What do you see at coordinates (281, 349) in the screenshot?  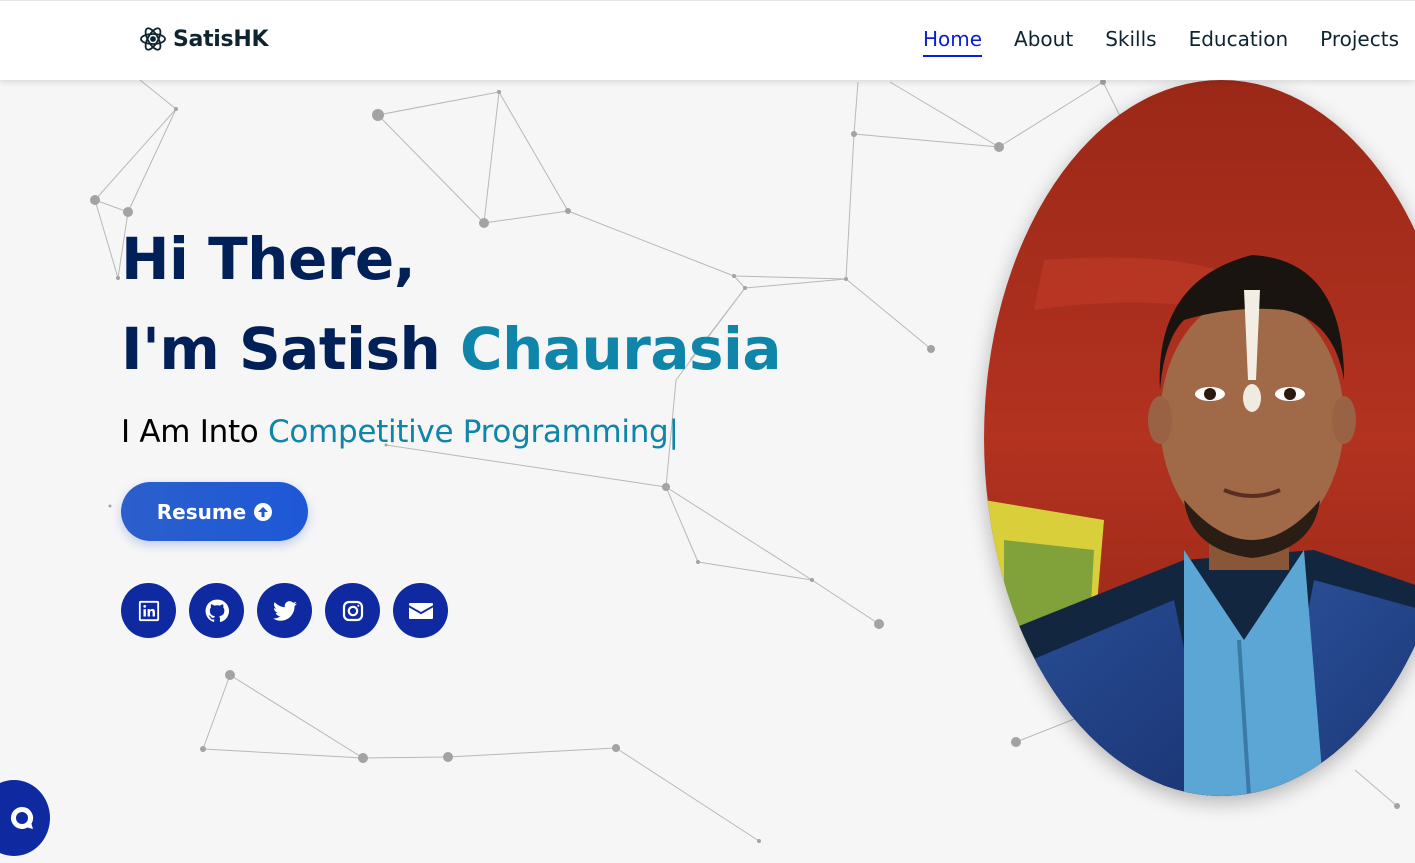 I see `hero-intro-prefix: I'm Satish` at bounding box center [281, 349].